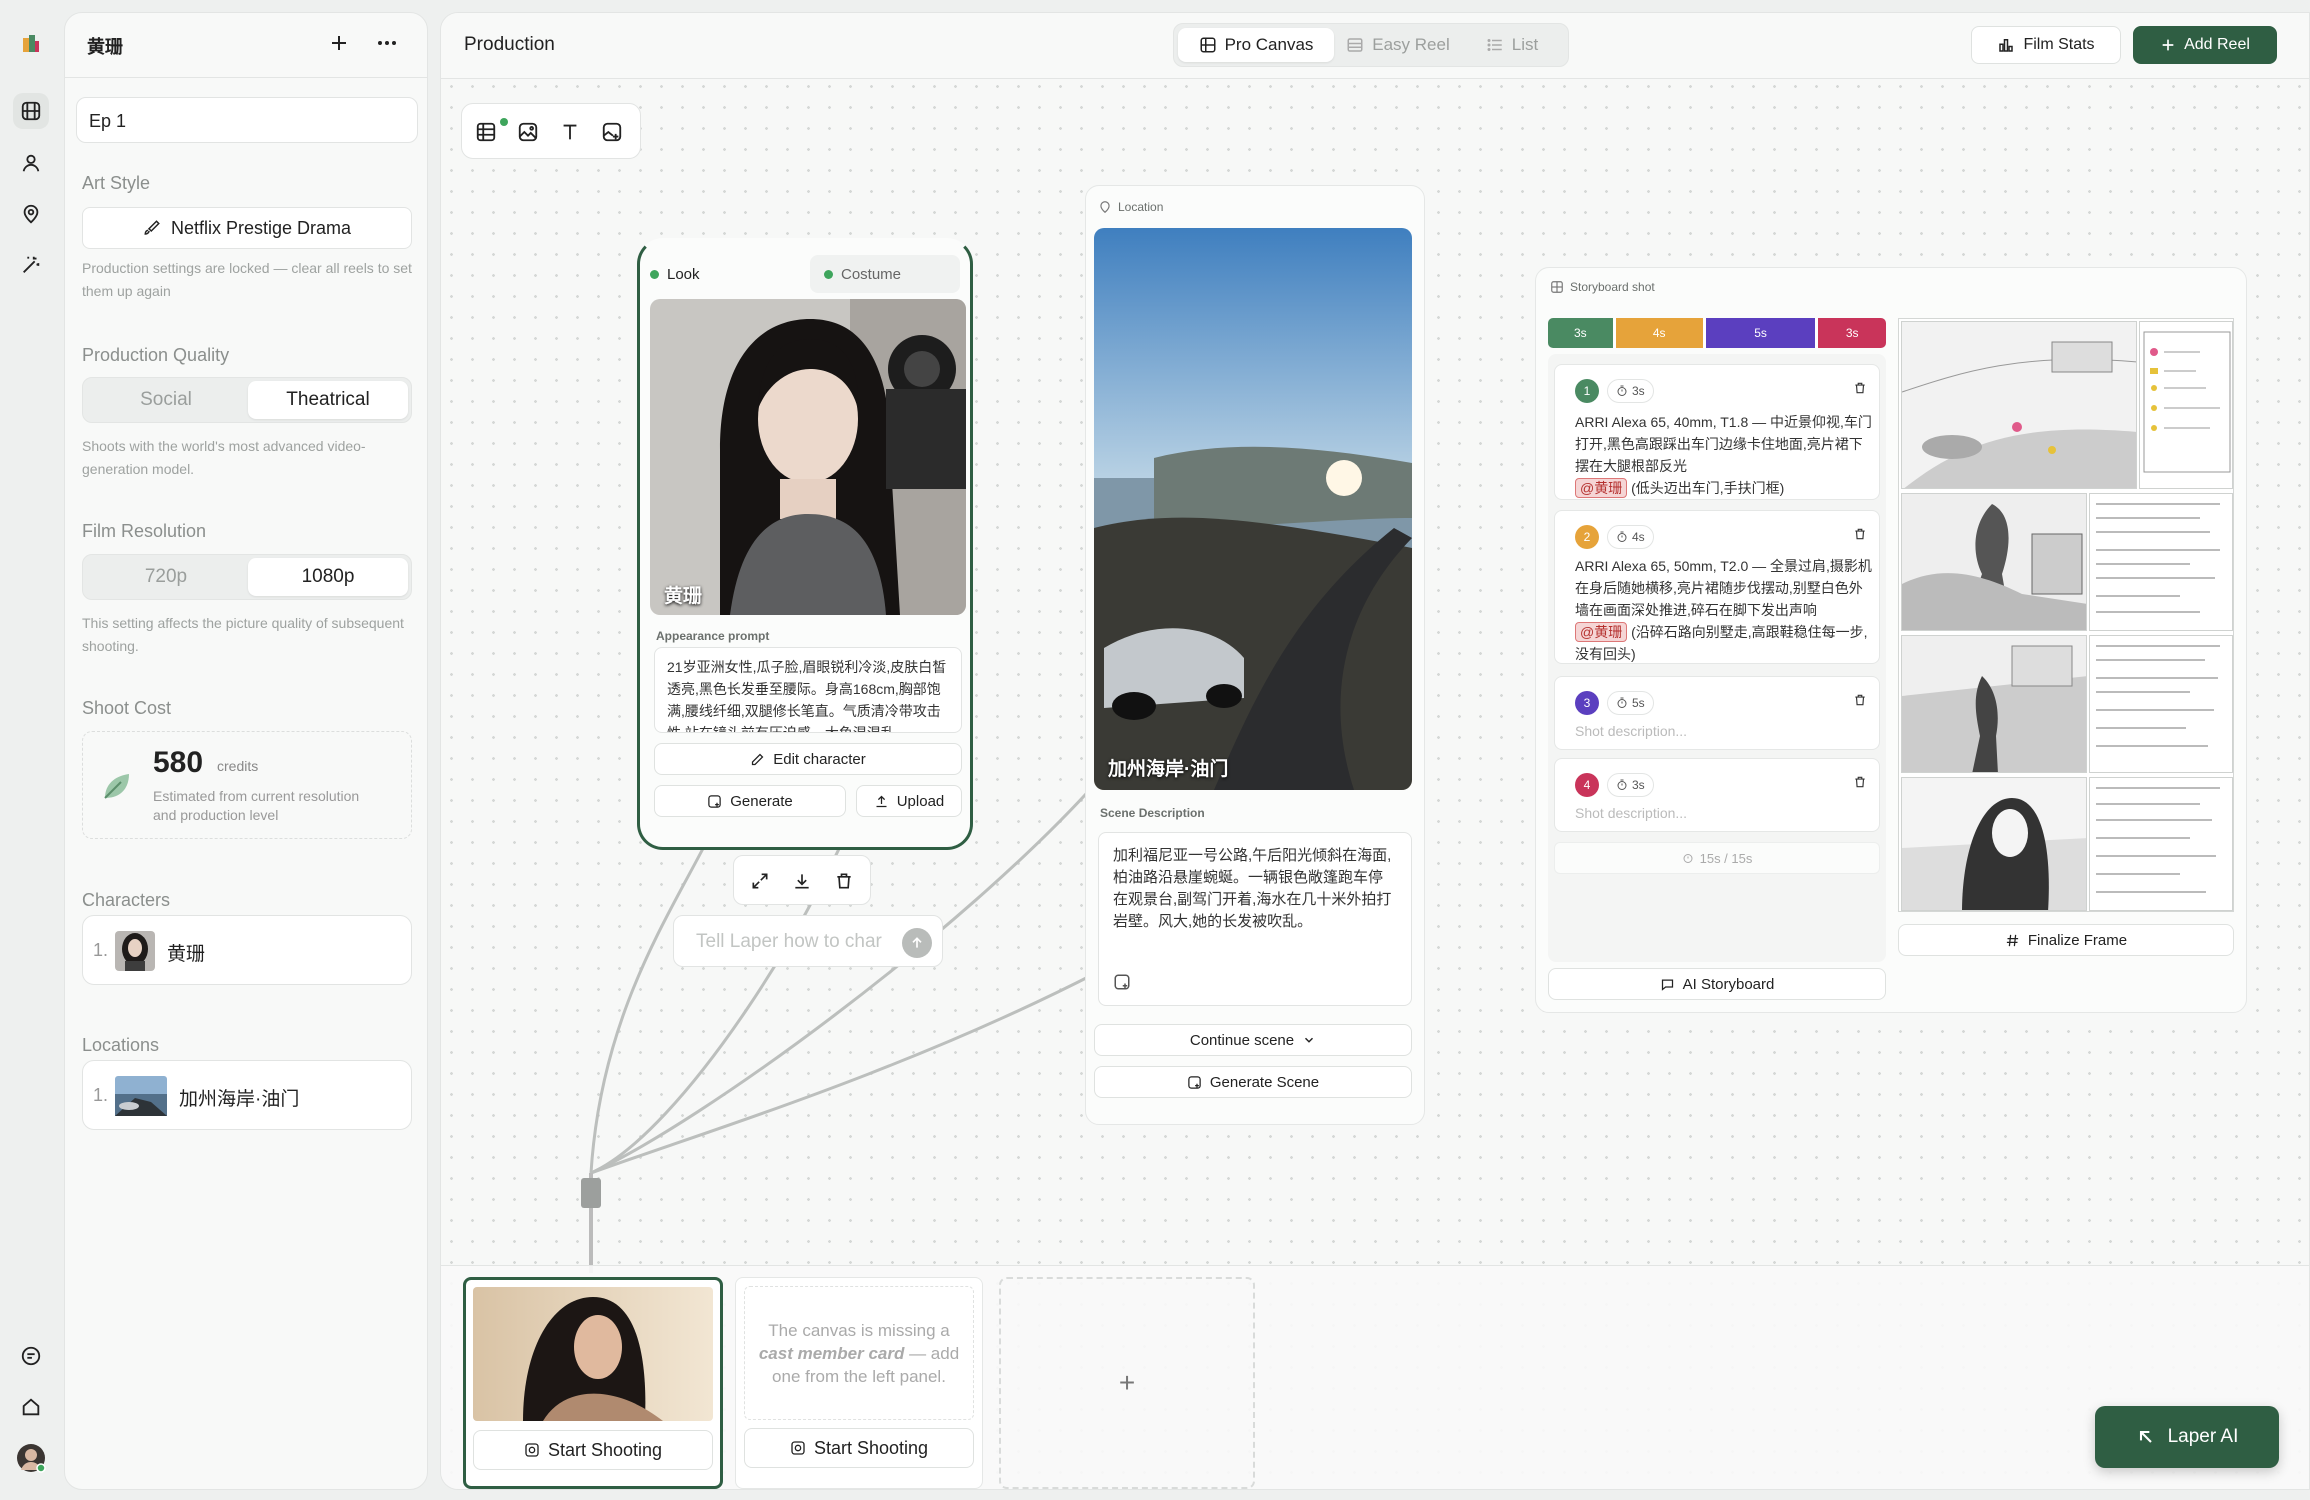 Image resolution: width=2310 pixels, height=1500 pixels. What do you see at coordinates (605, 1449) in the screenshot?
I see `start-shooting-label: Start Shooting` at bounding box center [605, 1449].